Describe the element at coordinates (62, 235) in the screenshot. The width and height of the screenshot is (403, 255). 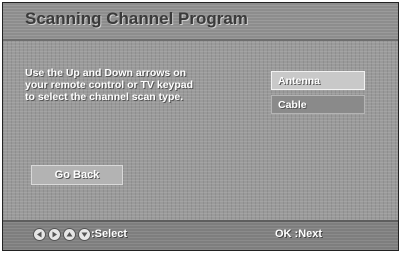
I see `nav-icons` at that location.